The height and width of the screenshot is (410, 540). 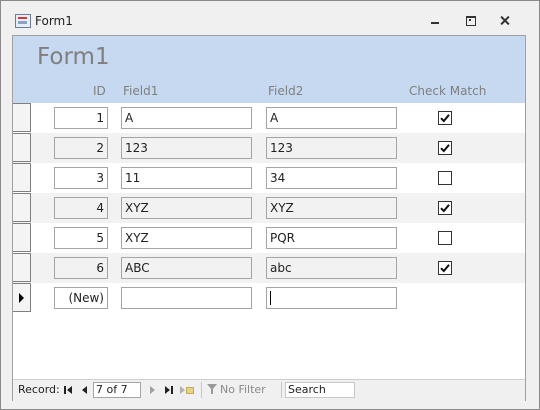 What do you see at coordinates (448, 91) in the screenshot?
I see `column-header-check-match: Check Match` at bounding box center [448, 91].